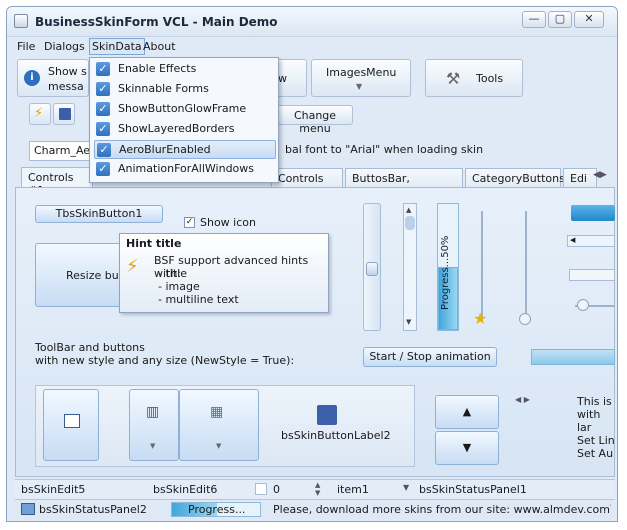 Image resolution: width=627 pixels, height=530 pixels. What do you see at coordinates (327, 415) in the screenshot?
I see `floppy-icon` at bounding box center [327, 415].